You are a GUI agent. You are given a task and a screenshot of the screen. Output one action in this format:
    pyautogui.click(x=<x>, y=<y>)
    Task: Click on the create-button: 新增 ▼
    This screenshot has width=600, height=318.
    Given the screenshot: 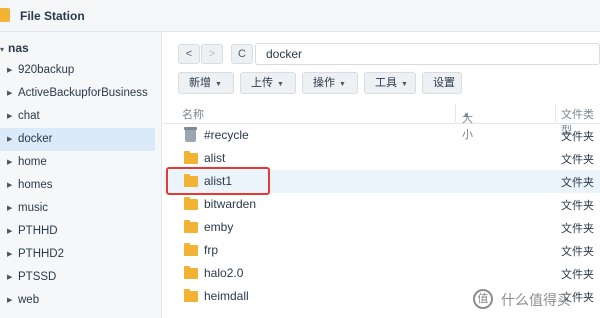 What is the action you would take?
    pyautogui.click(x=206, y=83)
    